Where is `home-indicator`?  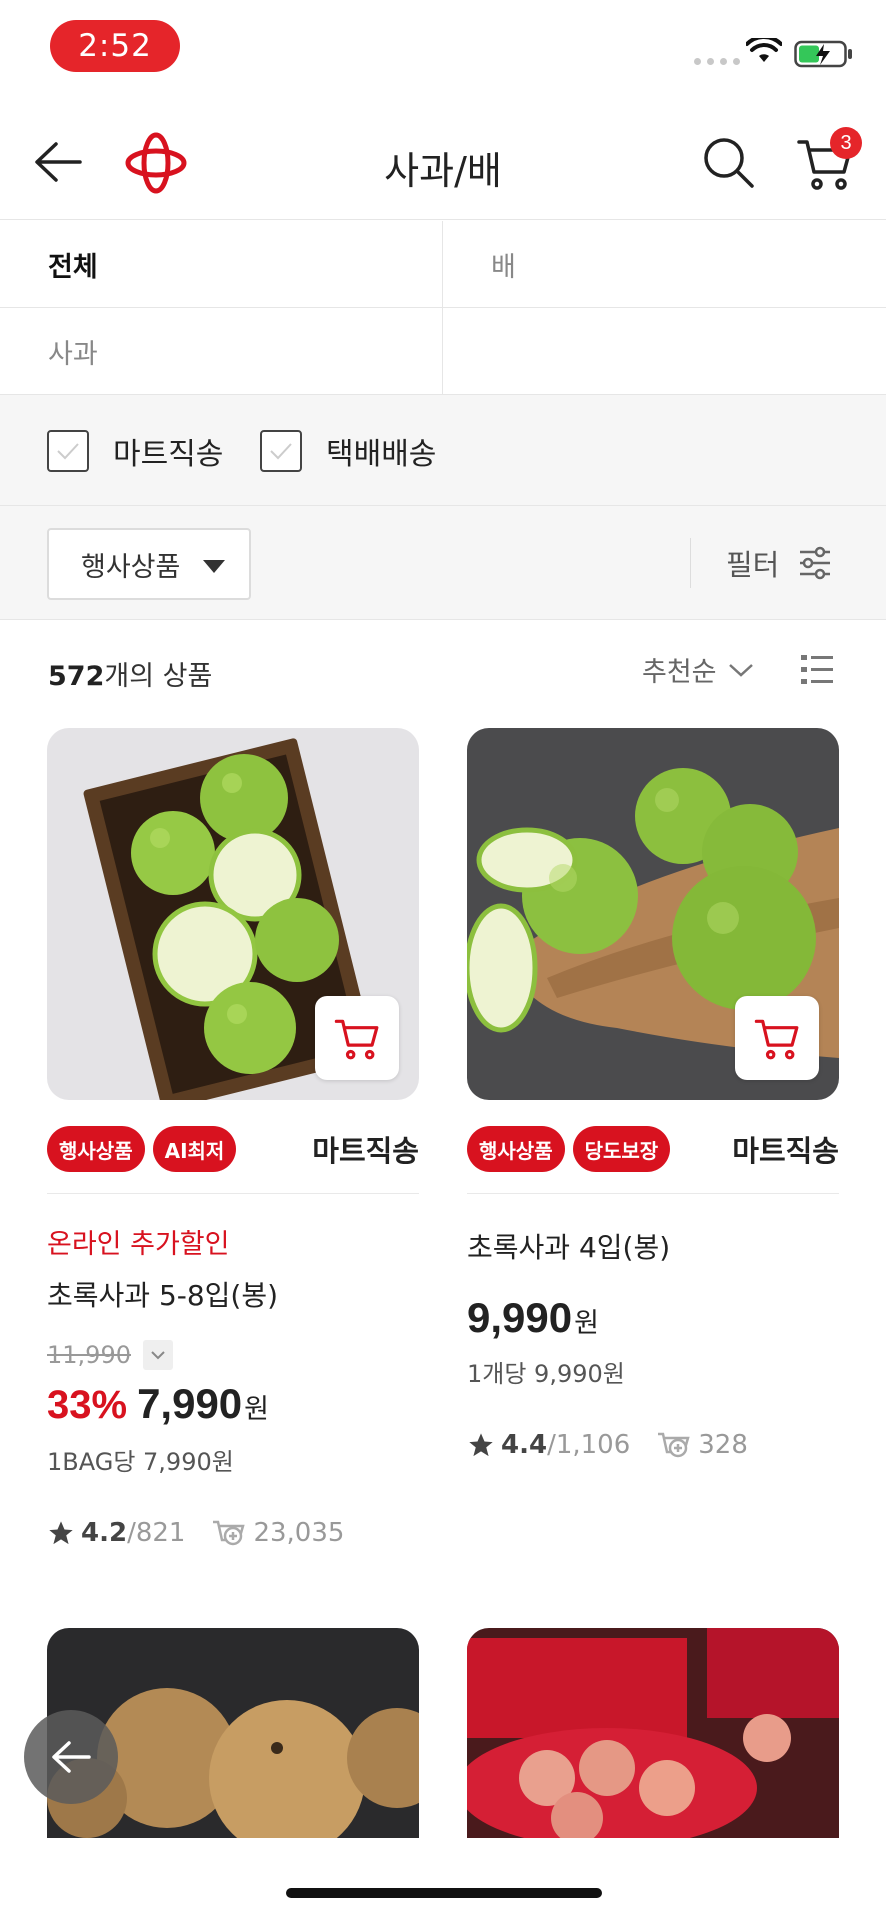 home-indicator is located at coordinates (444, 1893).